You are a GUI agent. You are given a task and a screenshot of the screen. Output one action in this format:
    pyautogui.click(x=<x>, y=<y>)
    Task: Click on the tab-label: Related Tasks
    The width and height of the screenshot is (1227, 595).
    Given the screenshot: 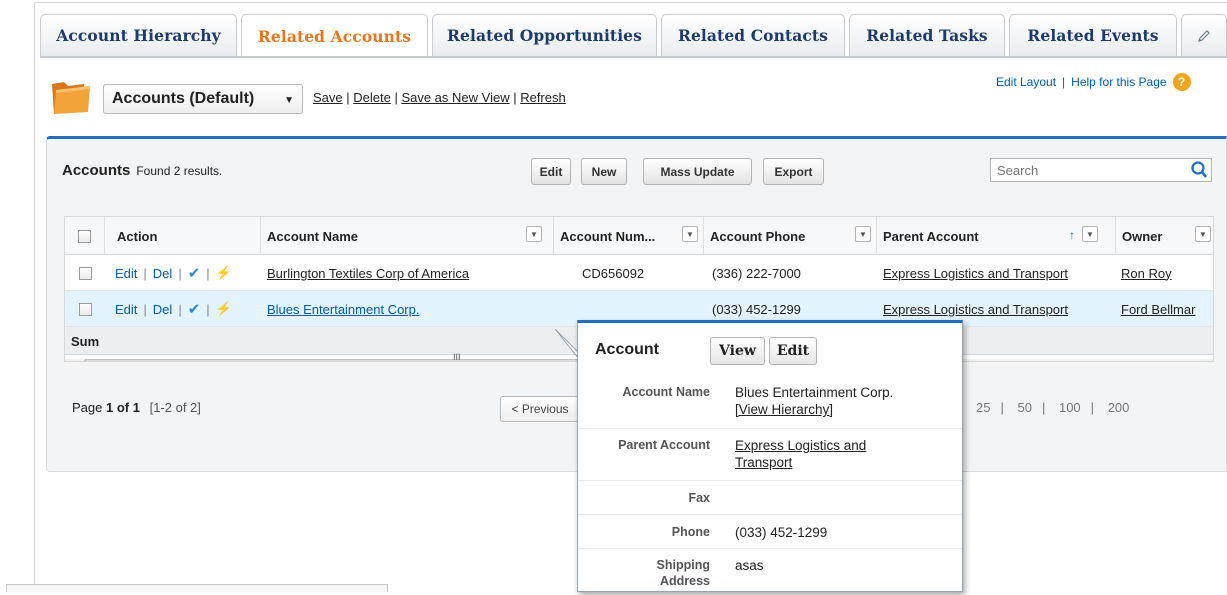 What is the action you would take?
    pyautogui.click(x=927, y=35)
    